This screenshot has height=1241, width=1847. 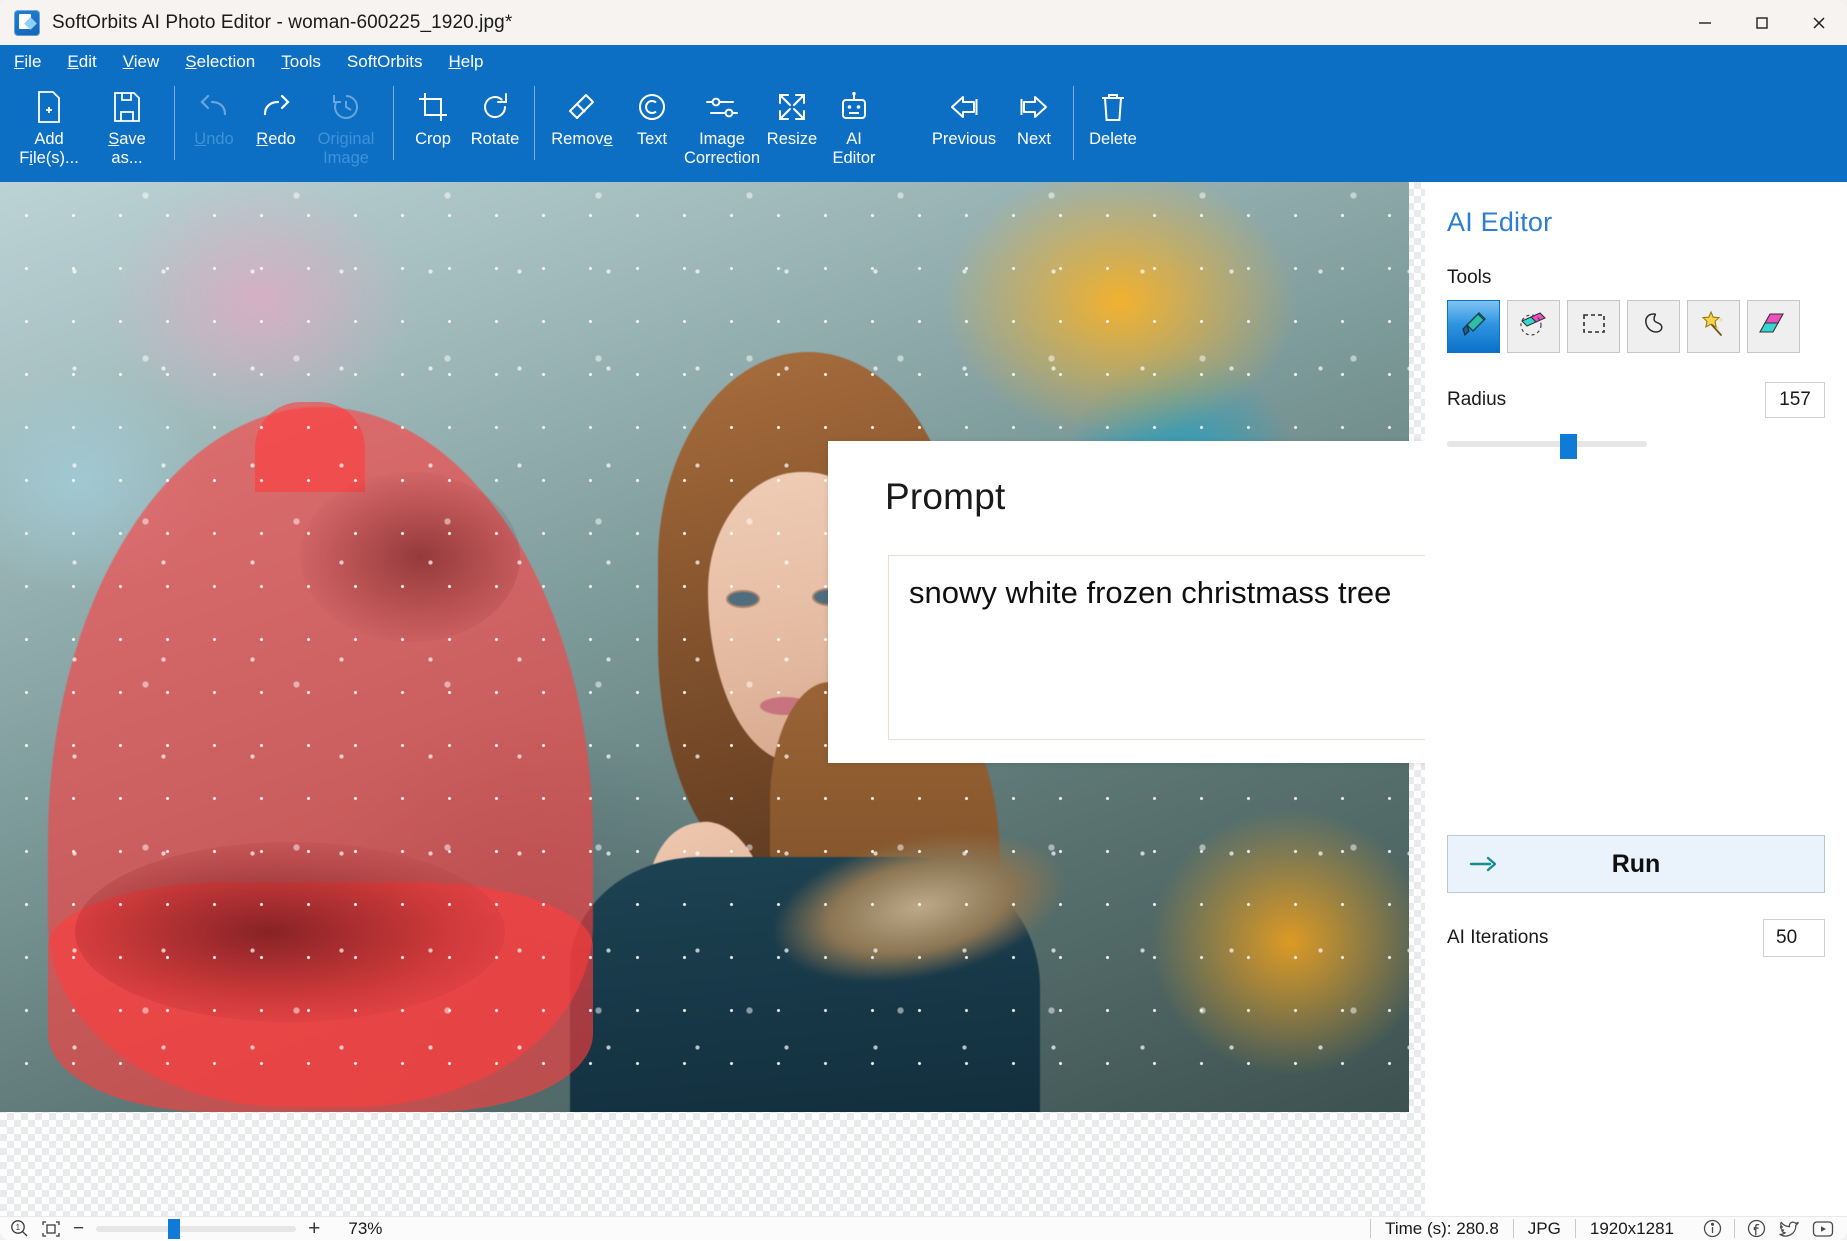 What do you see at coordinates (1773, 326) in the screenshot?
I see `fill-tool-button` at bounding box center [1773, 326].